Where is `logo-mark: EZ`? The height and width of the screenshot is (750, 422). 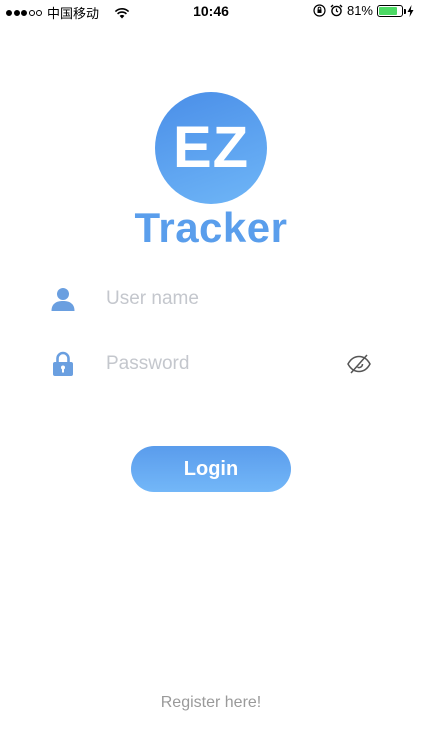 logo-mark: EZ is located at coordinates (211, 147).